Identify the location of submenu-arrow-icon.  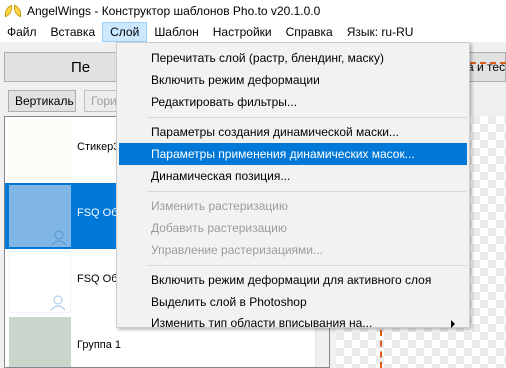
(453, 324).